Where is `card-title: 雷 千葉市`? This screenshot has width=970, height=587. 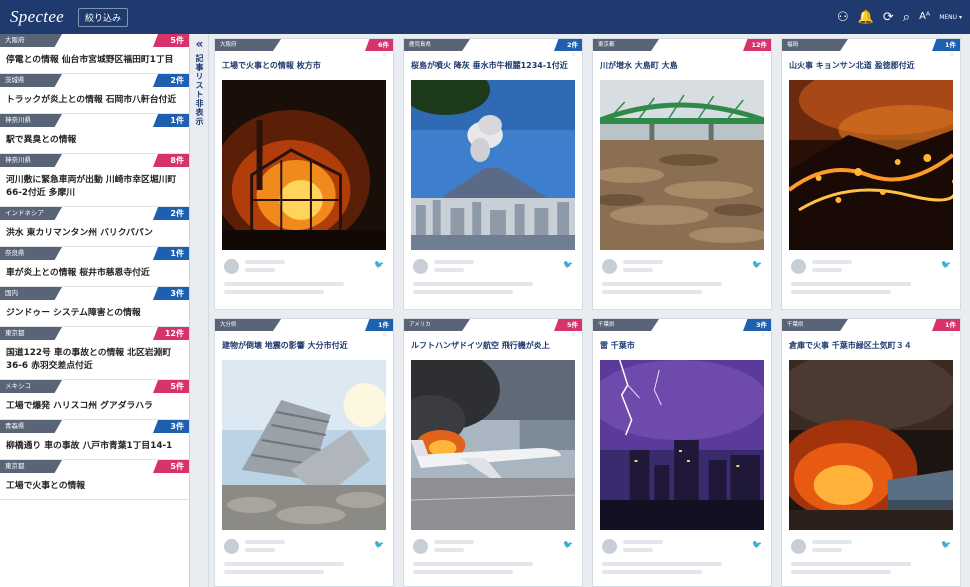
card-title: 雷 千葉市 is located at coordinates (682, 348).